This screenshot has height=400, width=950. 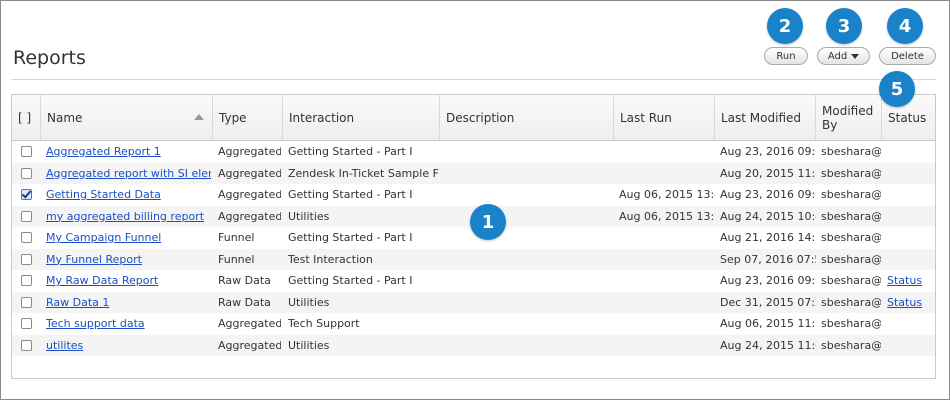 I want to click on cell-name: my aggregated billing report, so click(x=128, y=217).